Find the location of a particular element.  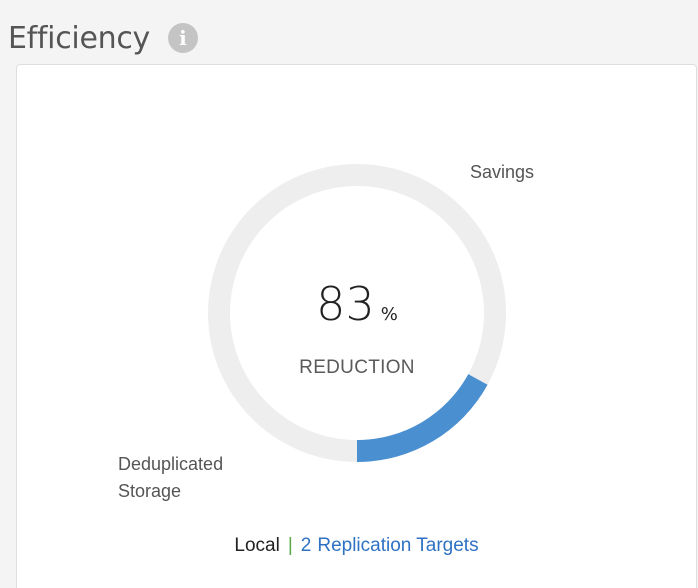

scope-selector: Local | 2 Replication Targets is located at coordinates (356, 546).